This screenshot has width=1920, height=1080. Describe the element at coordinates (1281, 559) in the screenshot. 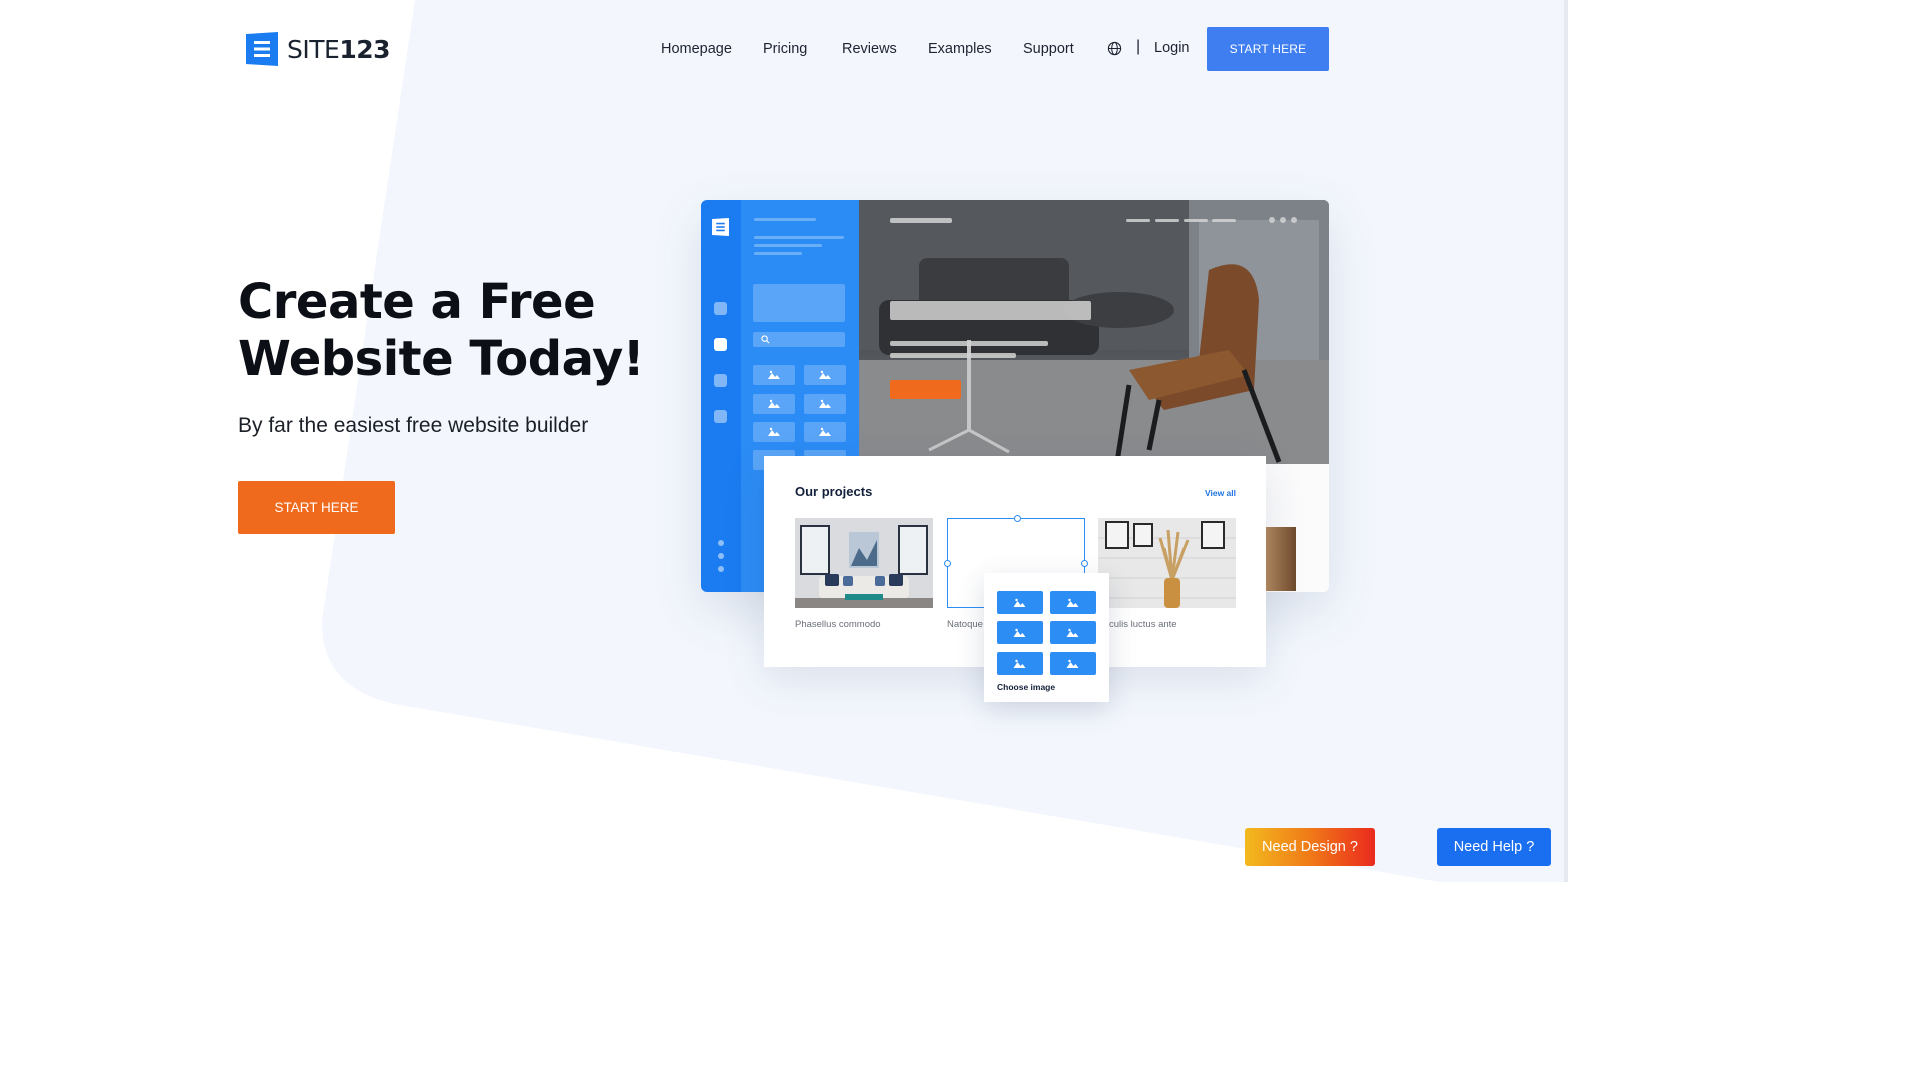

I see `project-image-peek` at that location.